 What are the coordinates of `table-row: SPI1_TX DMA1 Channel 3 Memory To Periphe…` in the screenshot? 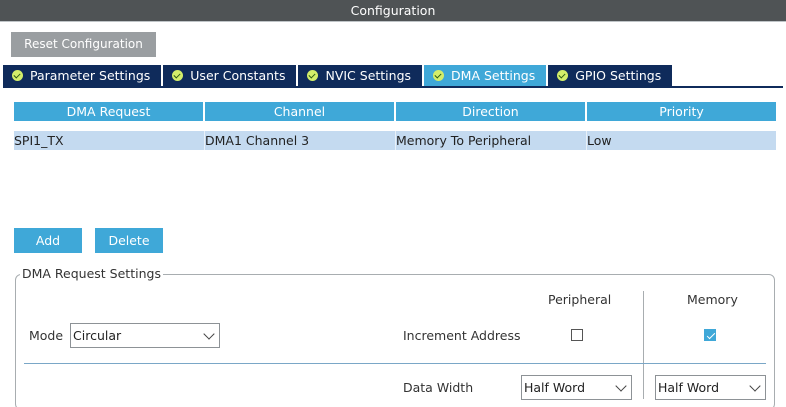 It's located at (395, 140).